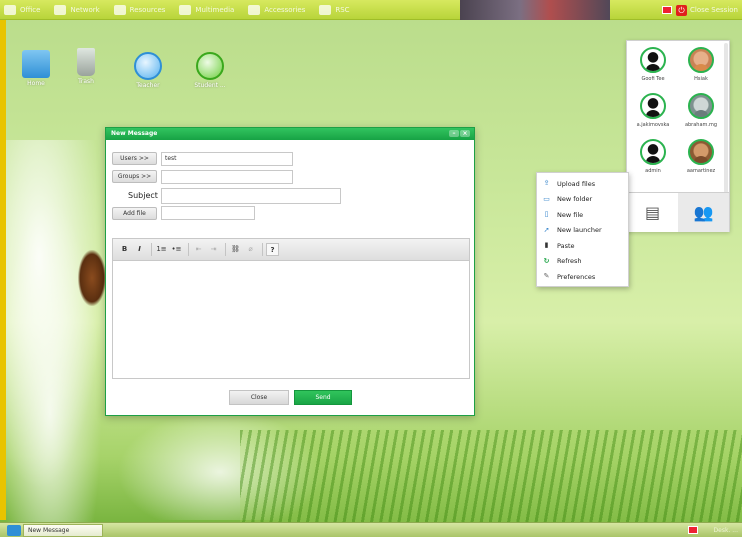  I want to click on start-icon, so click(14, 530).